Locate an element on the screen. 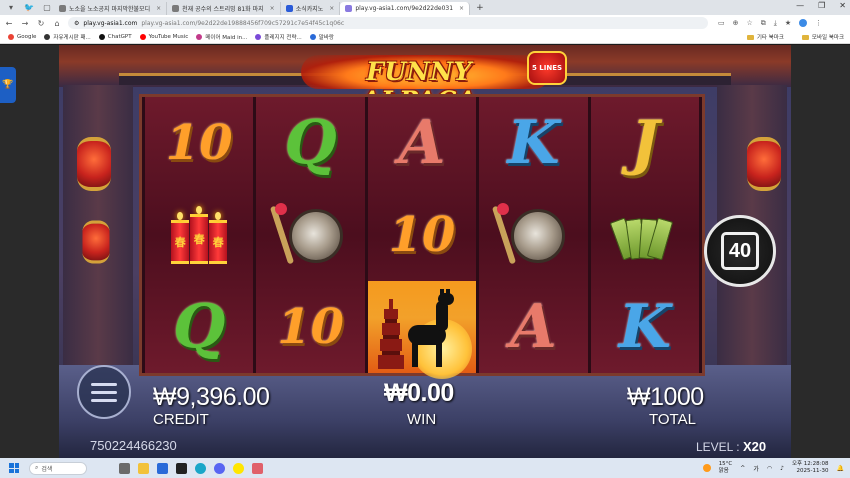  bookmark-item: ChatGPT is located at coordinates (115, 37).